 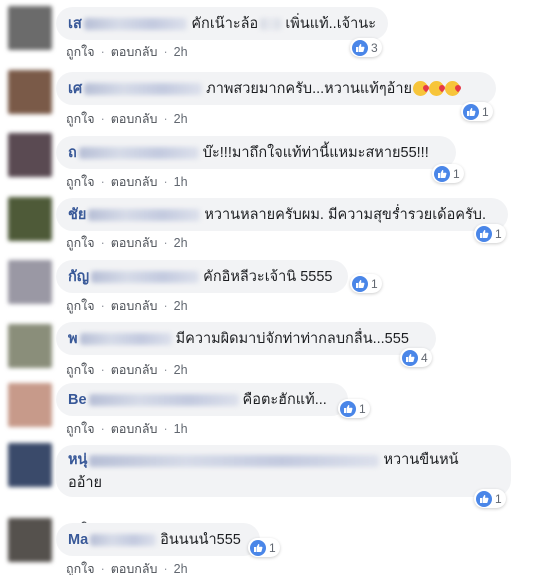 What do you see at coordinates (158, 539) in the screenshot?
I see `comment-bubble: Ma อินนนนํา555` at bounding box center [158, 539].